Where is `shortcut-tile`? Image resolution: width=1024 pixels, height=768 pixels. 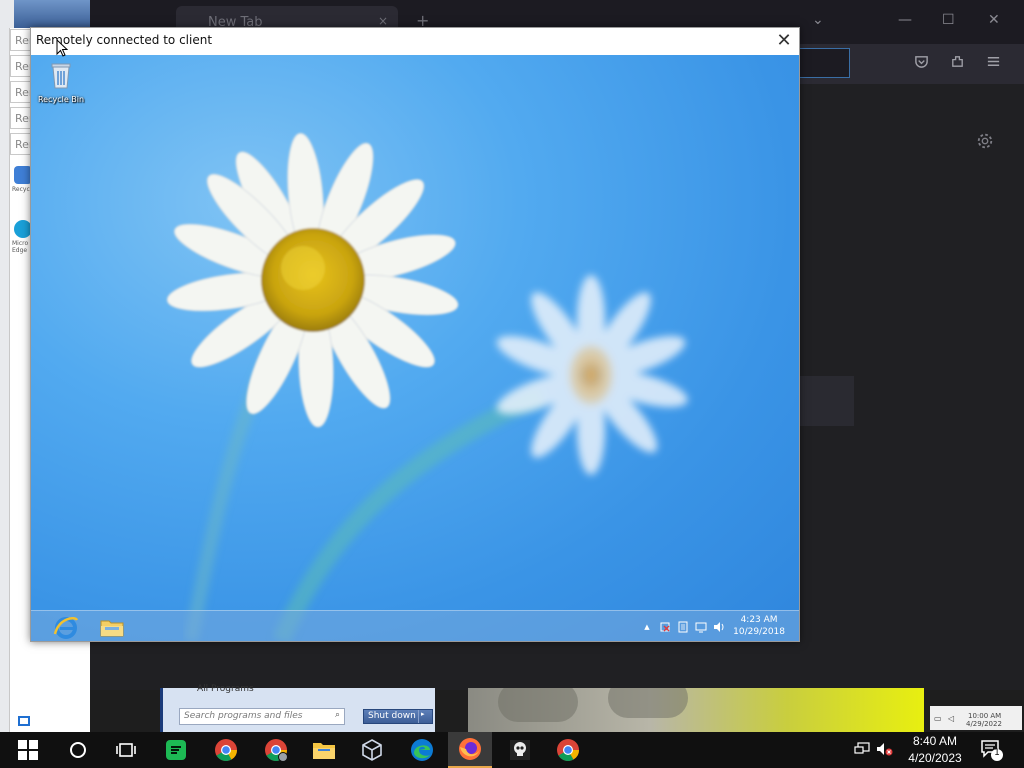
shortcut-tile is located at coordinates (827, 401).